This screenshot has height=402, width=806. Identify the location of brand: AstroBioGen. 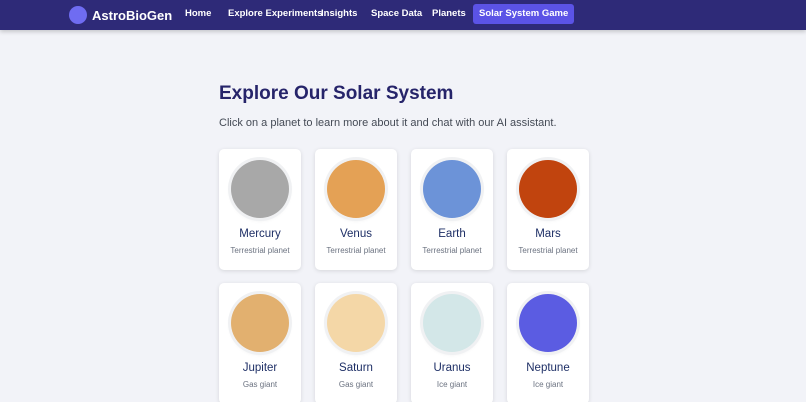
(120, 15).